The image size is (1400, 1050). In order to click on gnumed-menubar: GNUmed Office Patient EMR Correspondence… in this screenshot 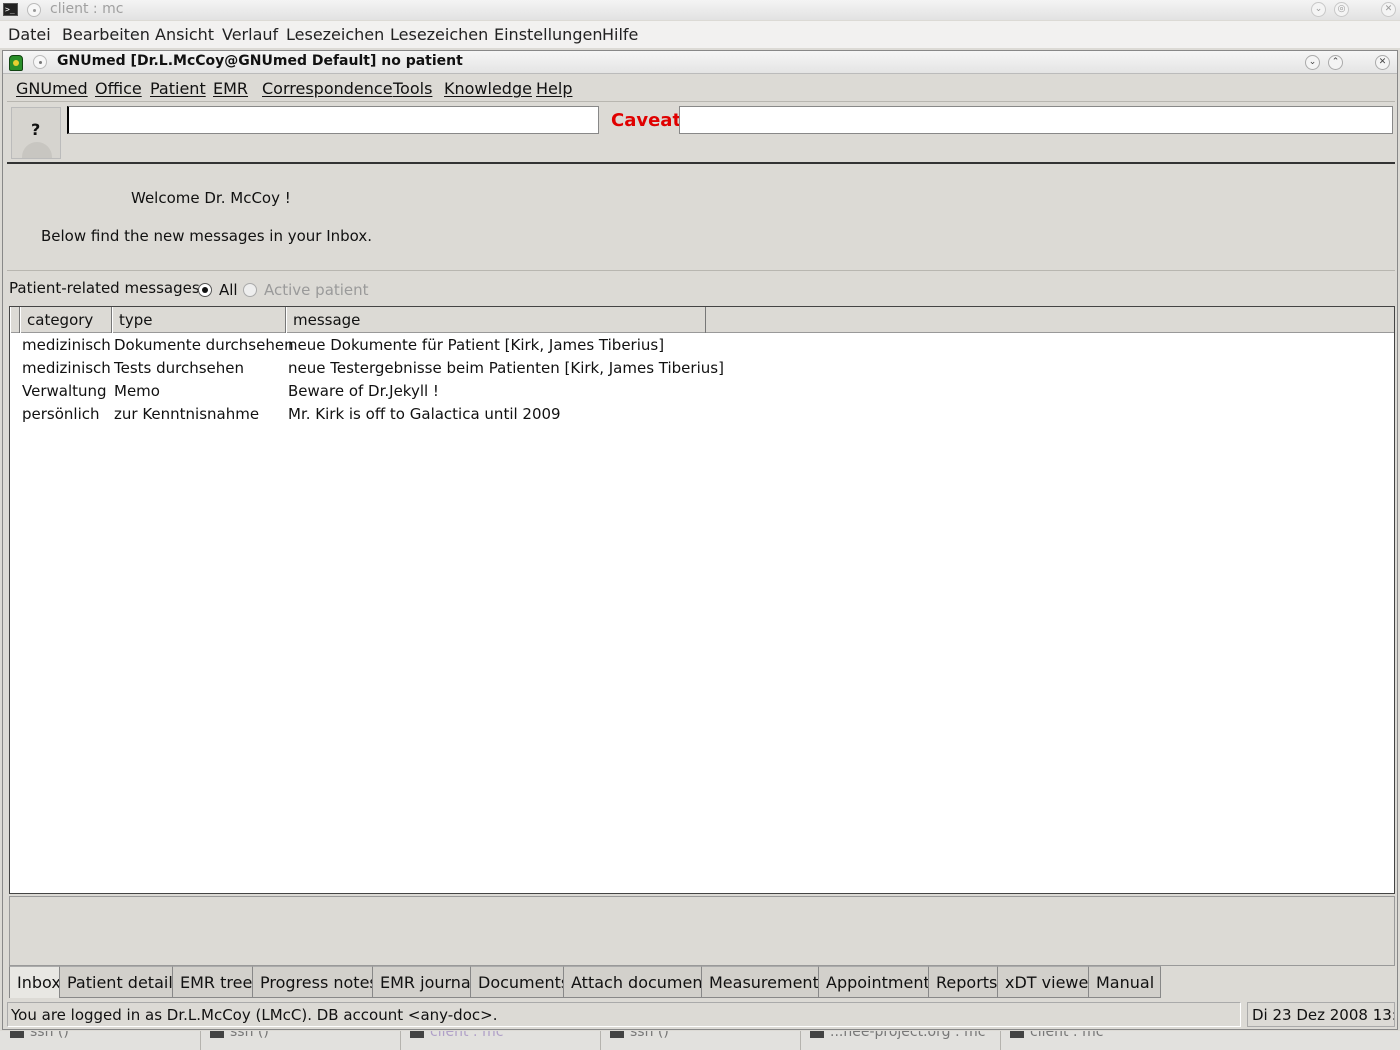, I will do `click(701, 89)`.